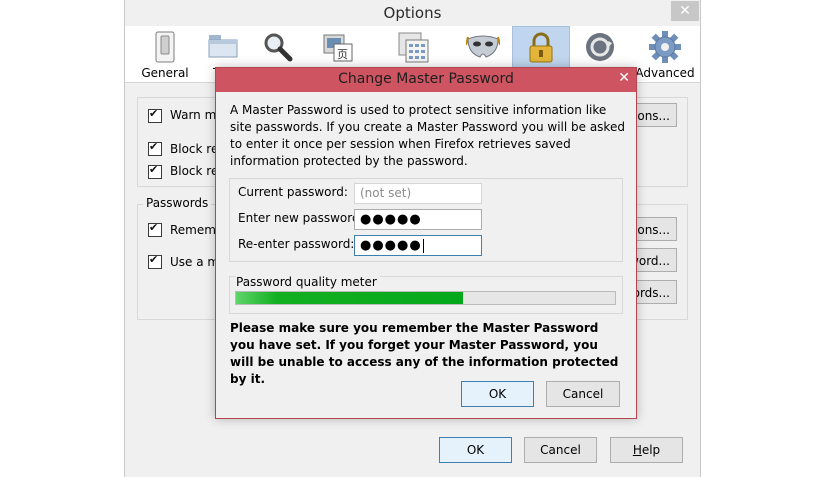  What do you see at coordinates (155, 171) in the screenshot?
I see `block-forgeries-checkbox` at bounding box center [155, 171].